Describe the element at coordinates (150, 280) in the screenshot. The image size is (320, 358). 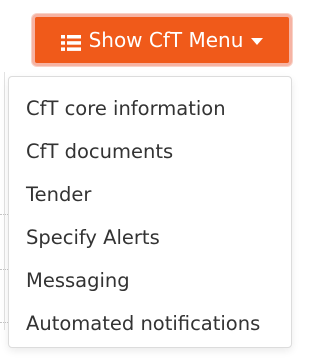
I see `menu-item-messaging: Messaging` at that location.